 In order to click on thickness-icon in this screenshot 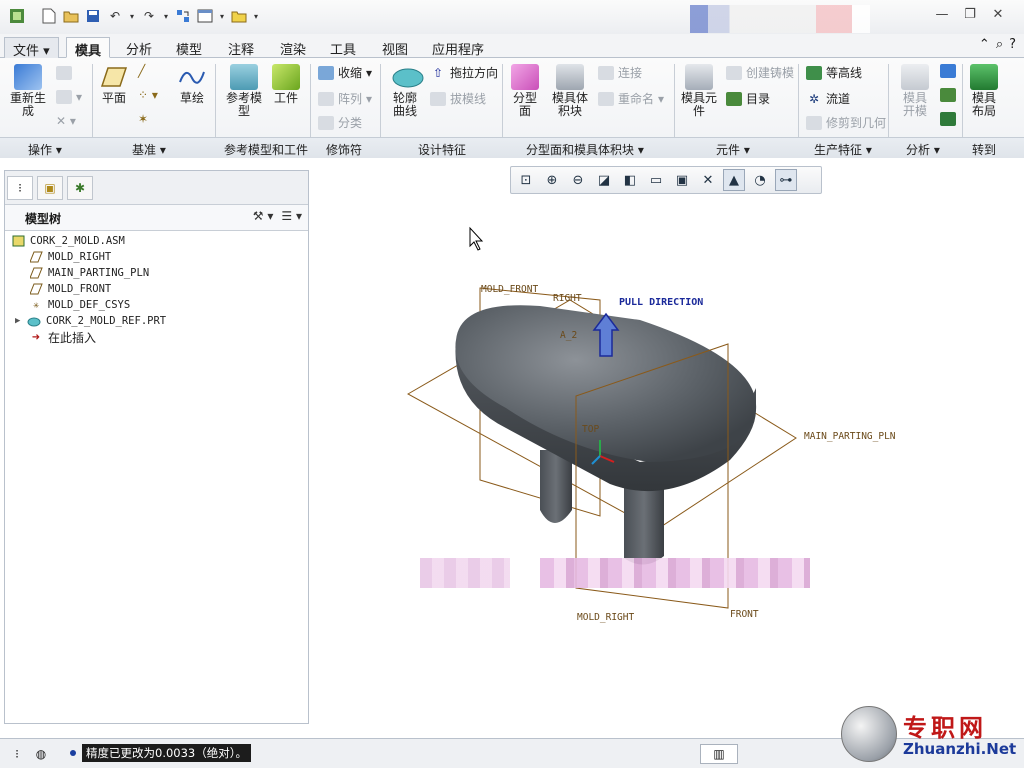, I will do `click(948, 95)`.